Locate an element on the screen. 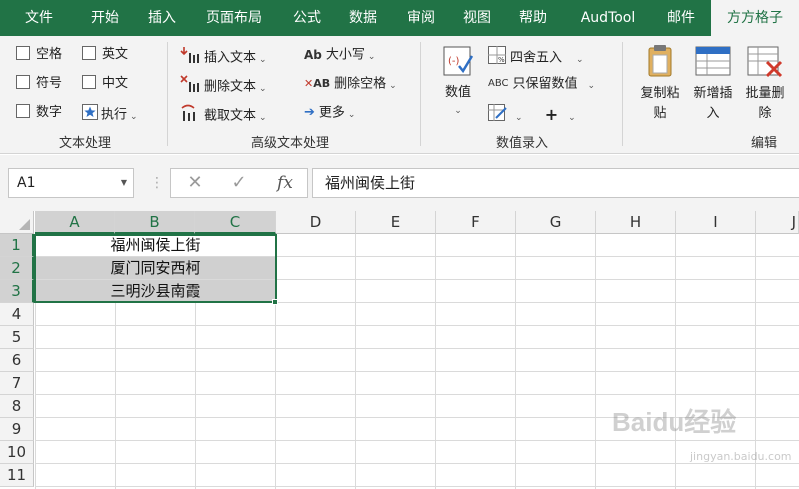  tab-view: 视图 is located at coordinates (477, 18).